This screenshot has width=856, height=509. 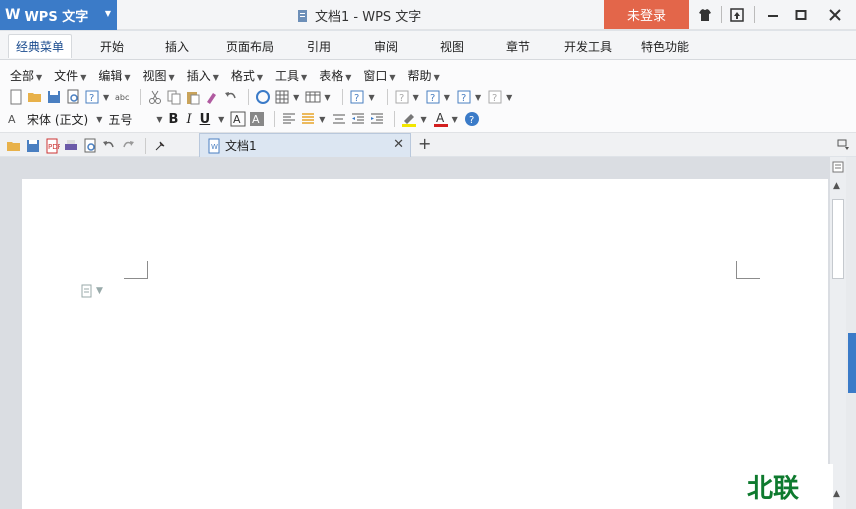 What do you see at coordinates (409, 119) in the screenshot?
I see `highlight-icon` at bounding box center [409, 119].